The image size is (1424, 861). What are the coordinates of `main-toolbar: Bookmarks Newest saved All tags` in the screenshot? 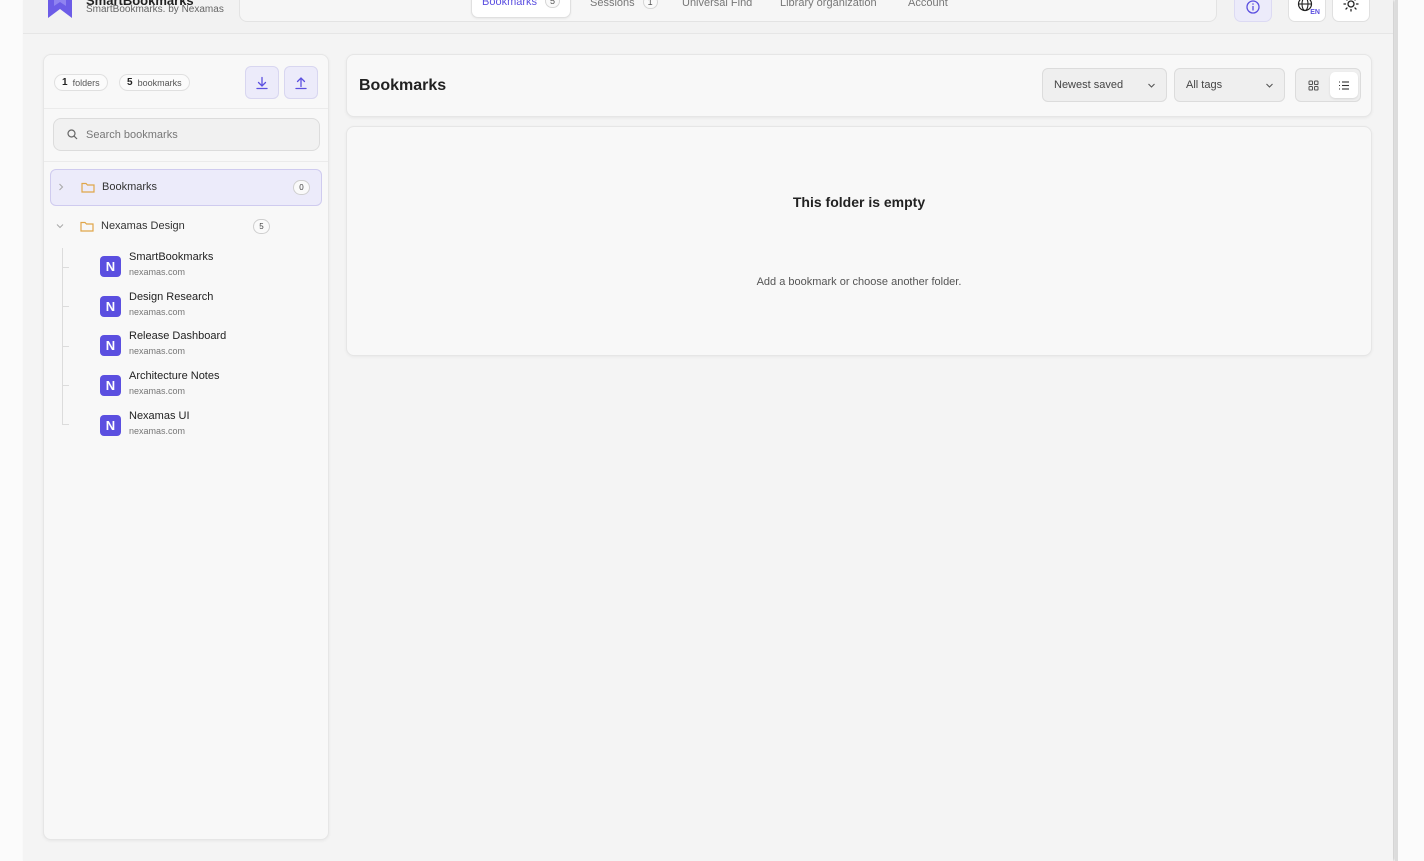 It's located at (859, 85).